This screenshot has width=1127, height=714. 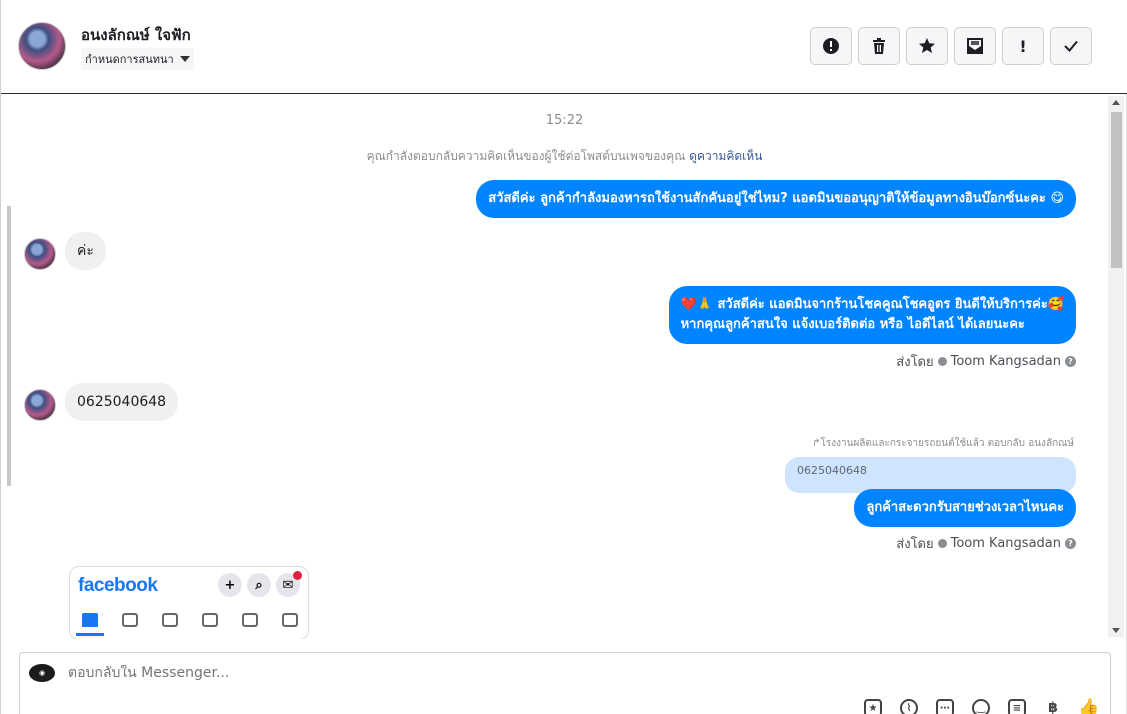 I want to click on report-spam-button, so click(x=831, y=46).